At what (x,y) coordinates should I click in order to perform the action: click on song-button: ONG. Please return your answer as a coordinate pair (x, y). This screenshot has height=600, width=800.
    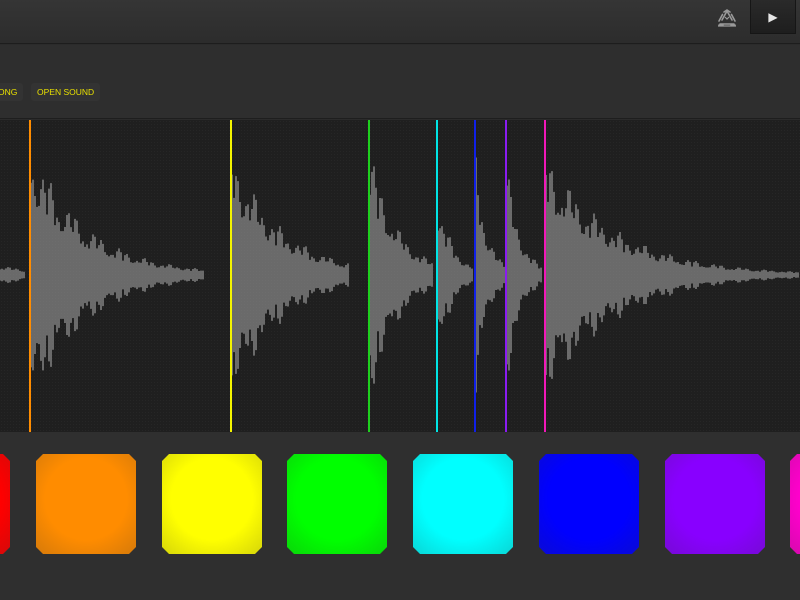
    Looking at the image, I should click on (12, 92).